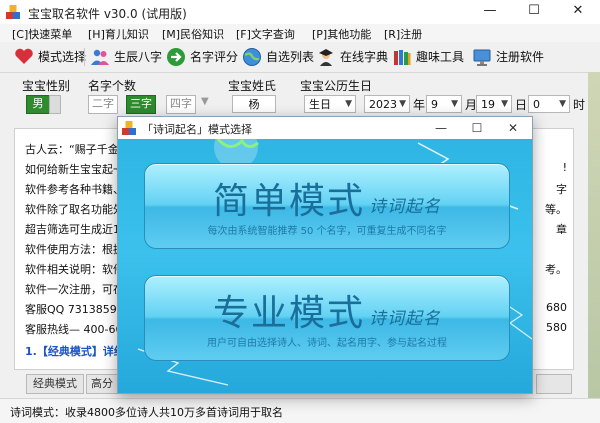  I want to click on dialog-title: 「诗词起名」模式选择, so click(197, 129).